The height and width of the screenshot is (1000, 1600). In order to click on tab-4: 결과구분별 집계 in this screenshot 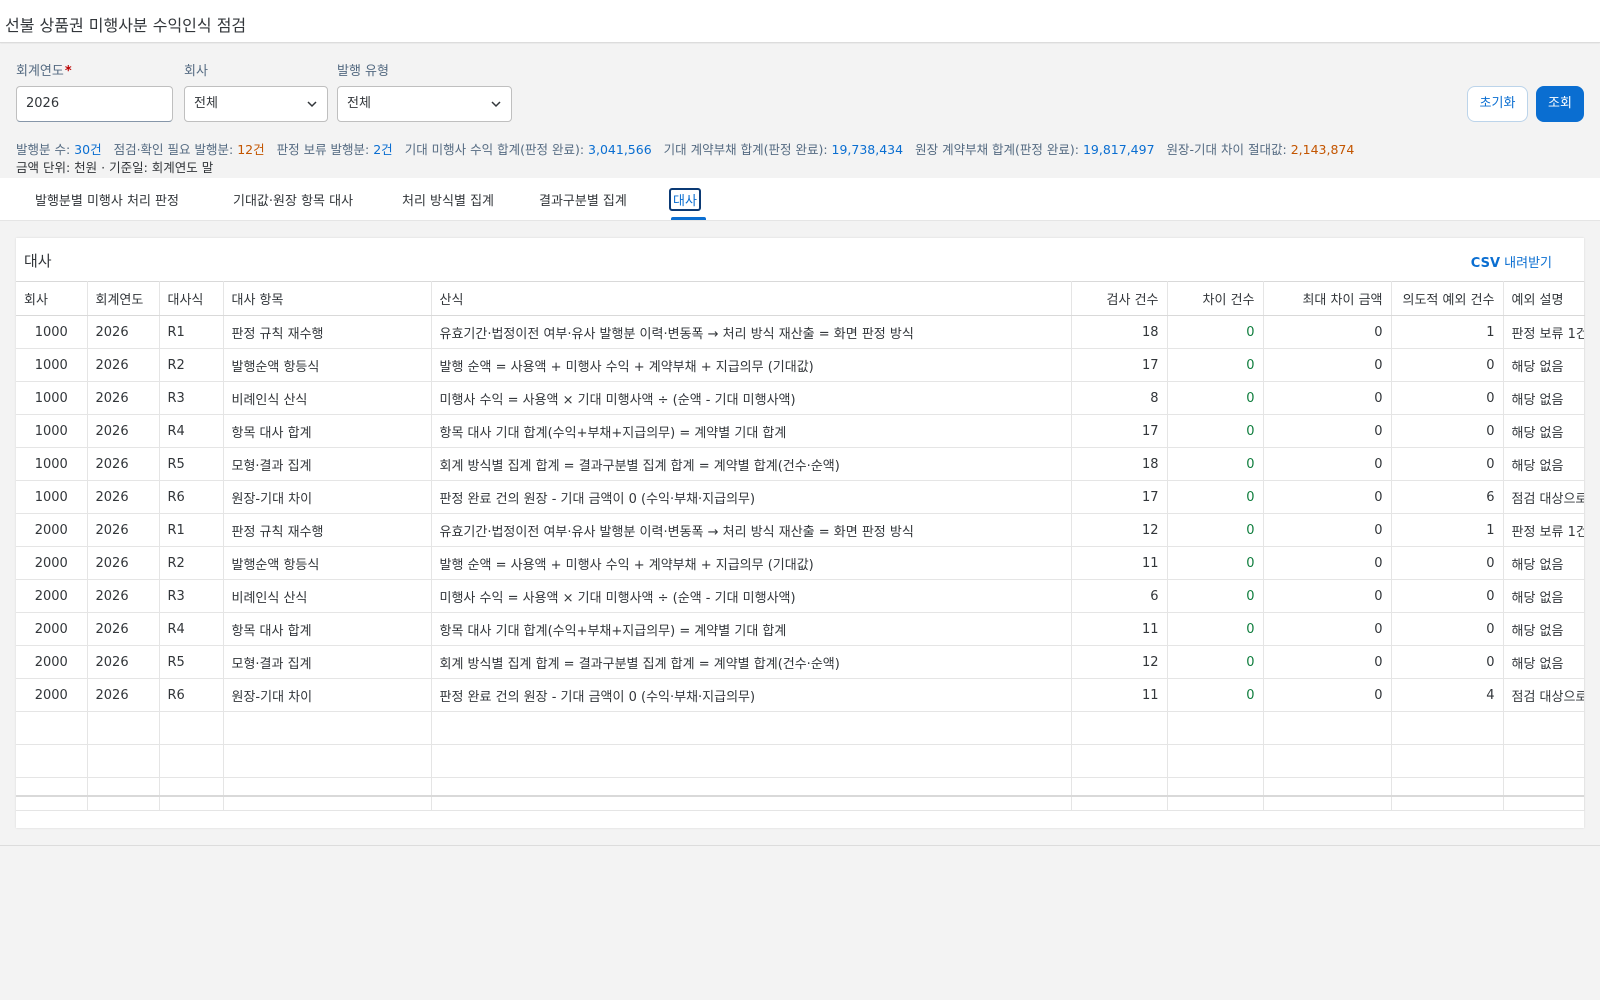, I will do `click(583, 199)`.